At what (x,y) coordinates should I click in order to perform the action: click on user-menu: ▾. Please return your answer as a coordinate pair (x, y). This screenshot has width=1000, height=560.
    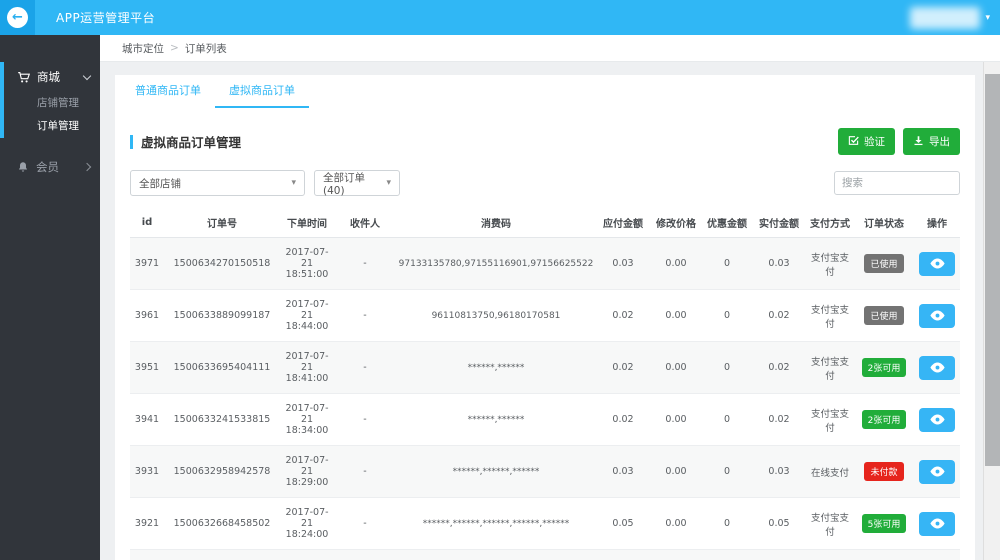
    Looking at the image, I should click on (955, 17).